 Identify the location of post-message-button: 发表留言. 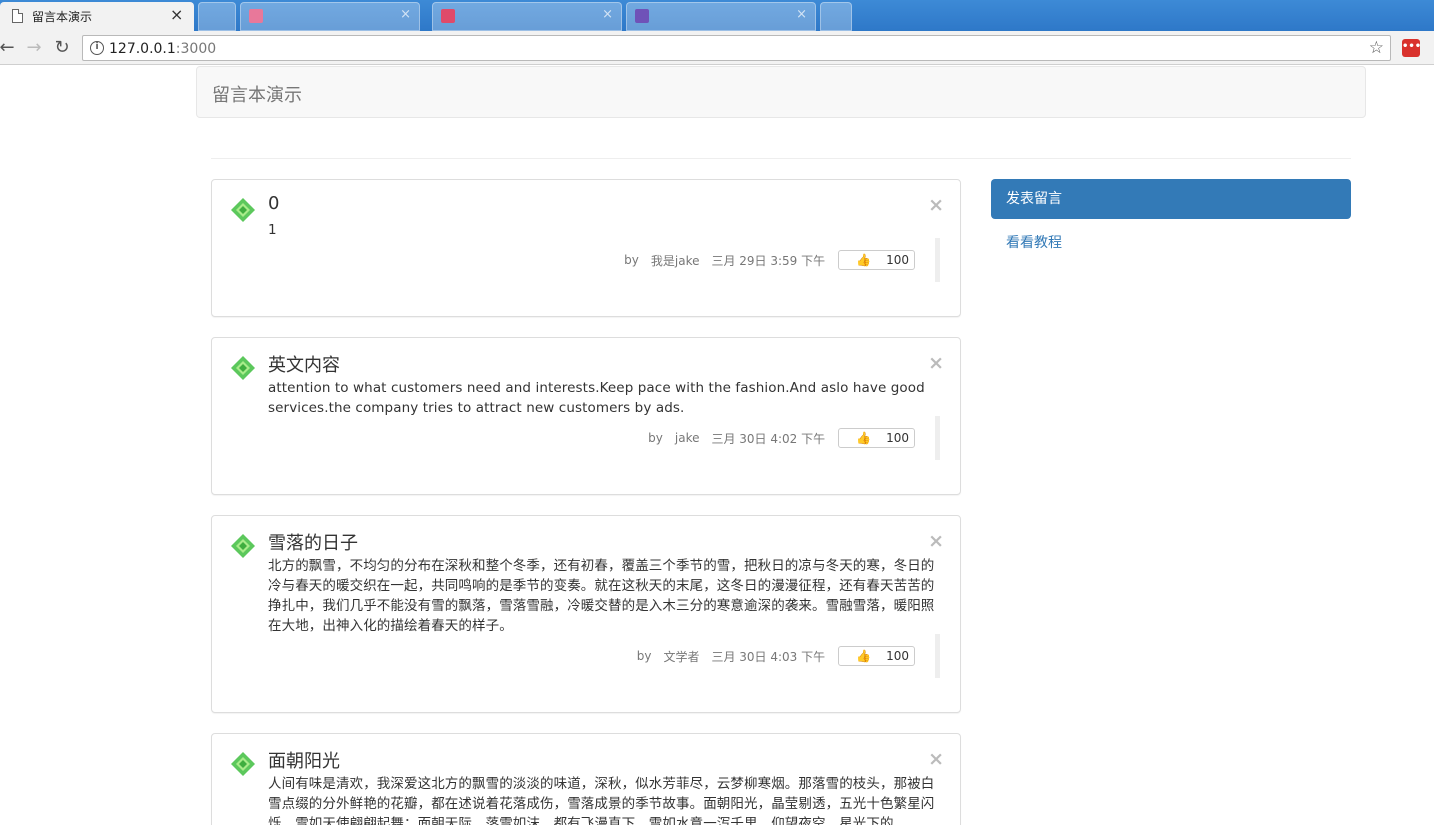
(1171, 199).